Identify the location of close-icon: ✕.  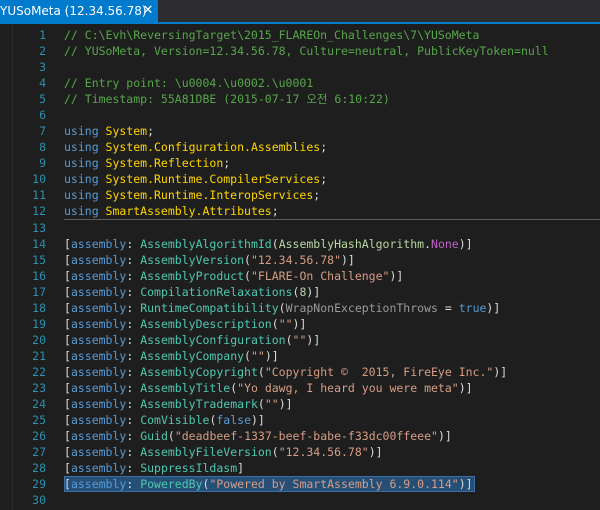
(148, 11).